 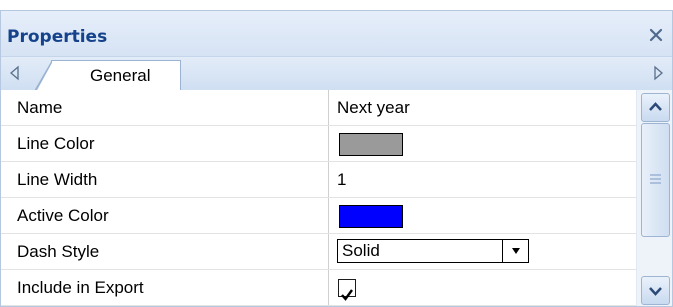 What do you see at coordinates (336, 74) in the screenshot?
I see `tab-strip: General` at bounding box center [336, 74].